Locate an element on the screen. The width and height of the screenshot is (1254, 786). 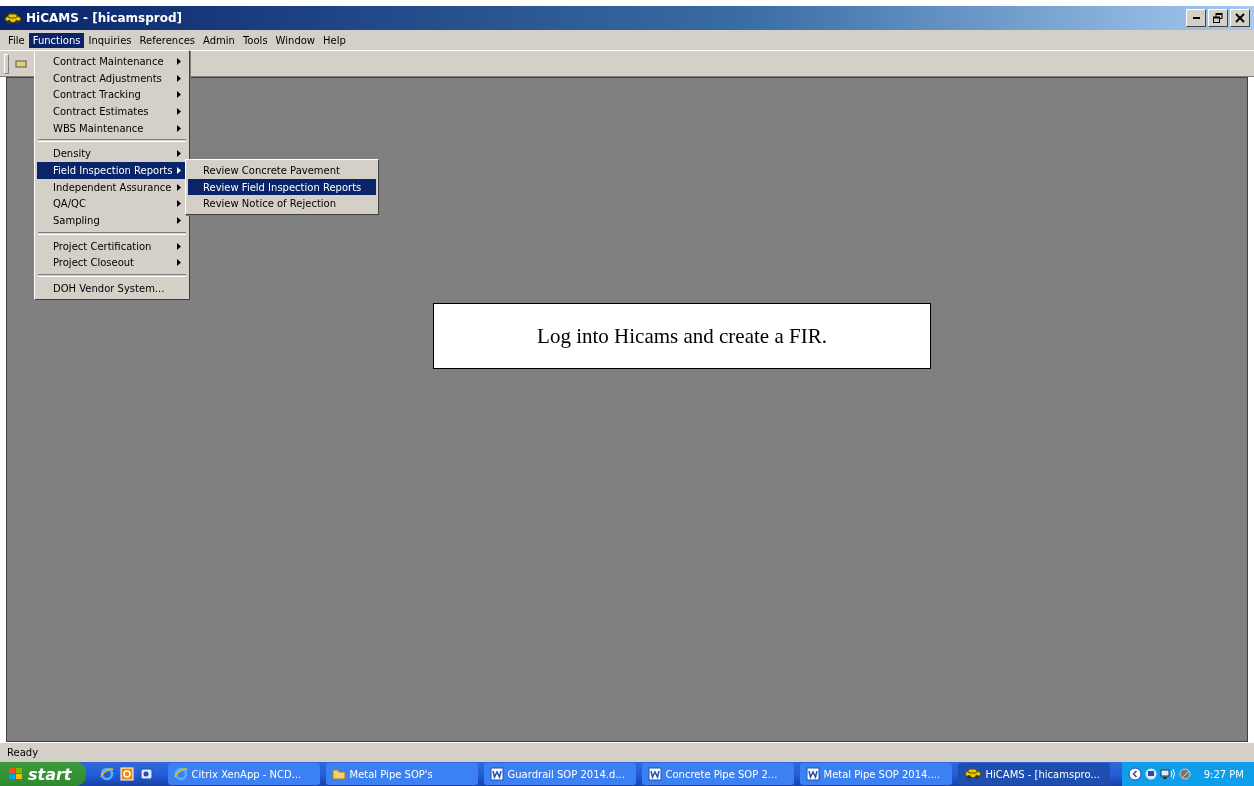
menu-item: Contract Tracking is located at coordinates (112, 95).